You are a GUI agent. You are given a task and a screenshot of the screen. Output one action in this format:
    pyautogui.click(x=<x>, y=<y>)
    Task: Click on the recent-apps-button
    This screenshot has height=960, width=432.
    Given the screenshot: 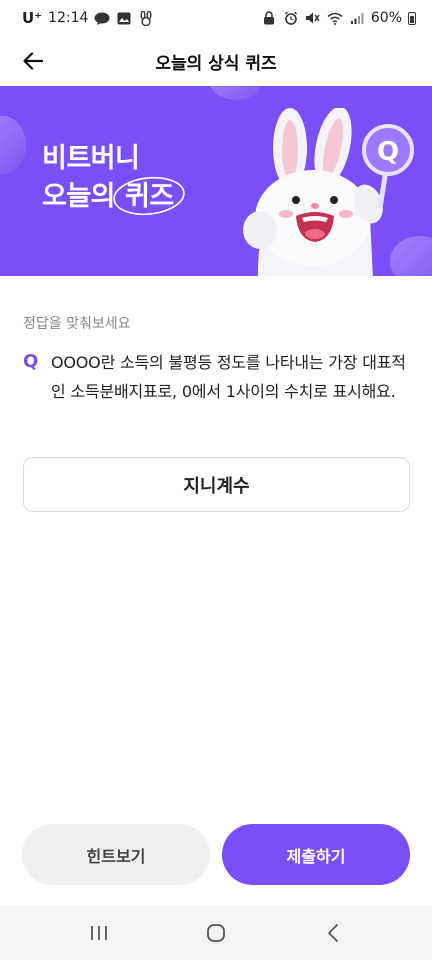 What is the action you would take?
    pyautogui.click(x=99, y=933)
    